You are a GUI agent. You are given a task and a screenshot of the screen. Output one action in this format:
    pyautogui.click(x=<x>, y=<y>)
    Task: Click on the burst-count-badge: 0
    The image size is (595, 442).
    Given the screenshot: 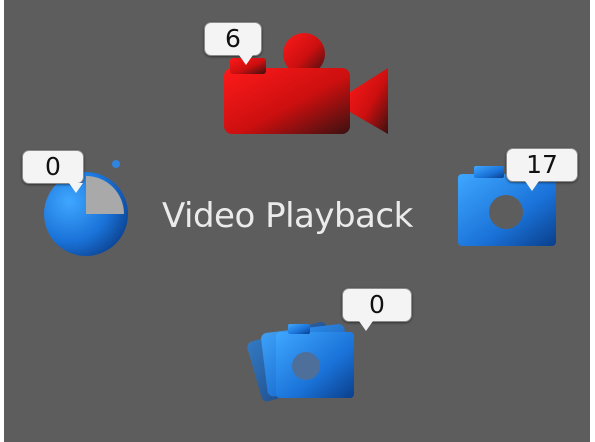 What is the action you would take?
    pyautogui.click(x=377, y=309)
    